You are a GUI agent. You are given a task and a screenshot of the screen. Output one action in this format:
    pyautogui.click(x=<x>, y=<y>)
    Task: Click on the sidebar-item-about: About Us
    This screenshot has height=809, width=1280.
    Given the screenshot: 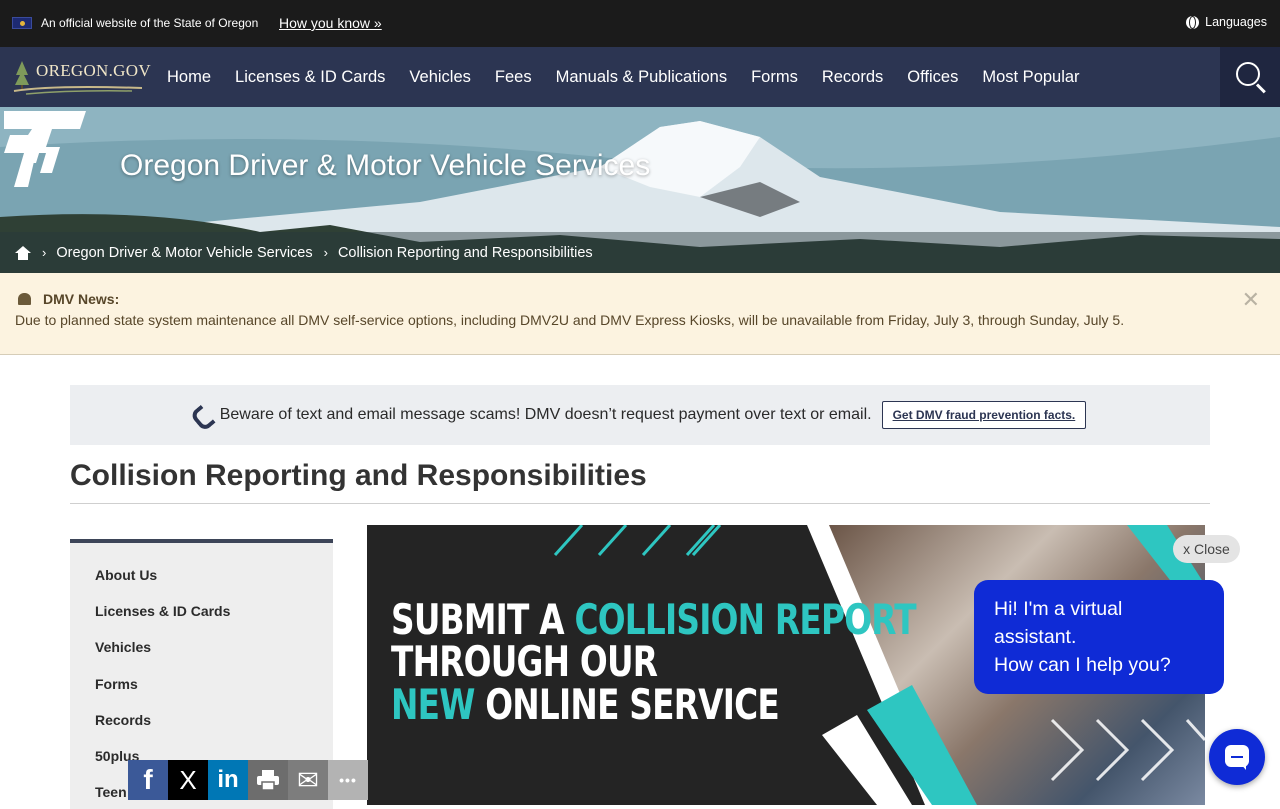 What is the action you would take?
    pyautogui.click(x=126, y=575)
    